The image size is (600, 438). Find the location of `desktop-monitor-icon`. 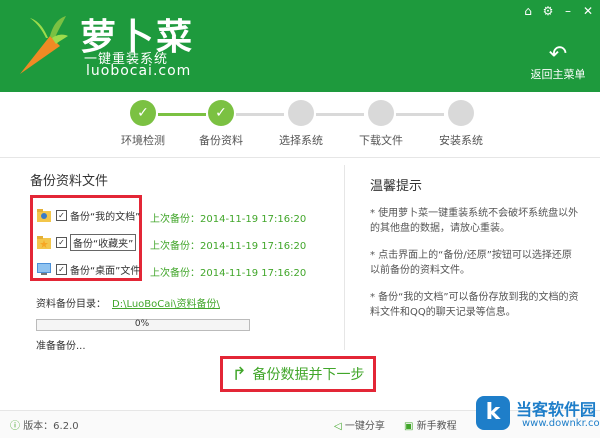

desktop-monitor-icon is located at coordinates (44, 269).